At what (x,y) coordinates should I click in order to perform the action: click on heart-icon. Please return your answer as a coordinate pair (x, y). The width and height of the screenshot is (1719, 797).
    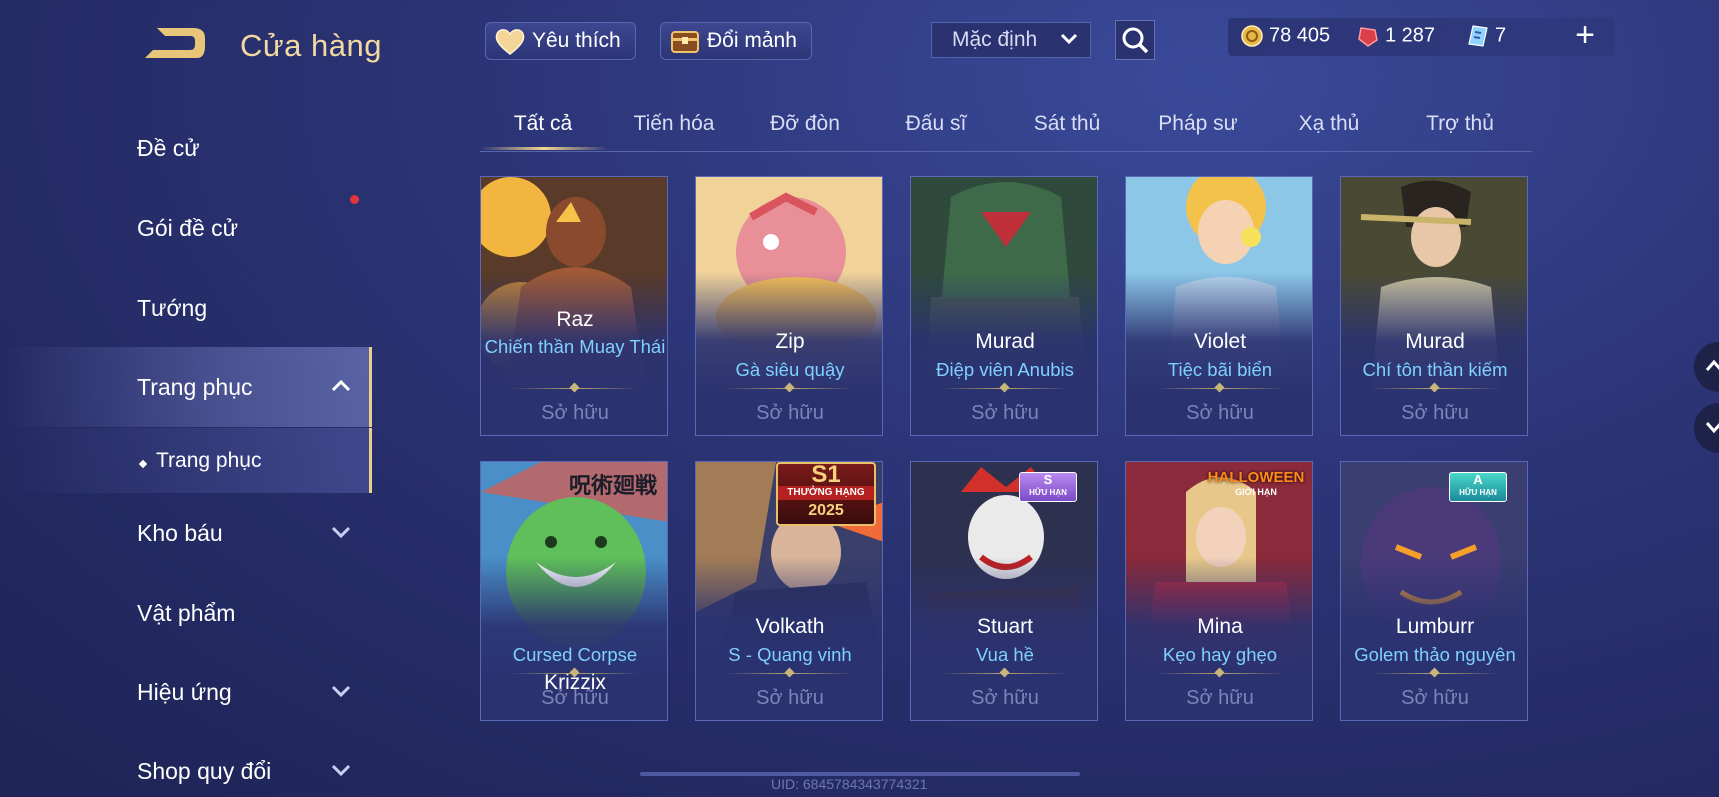
    Looking at the image, I should click on (510, 42).